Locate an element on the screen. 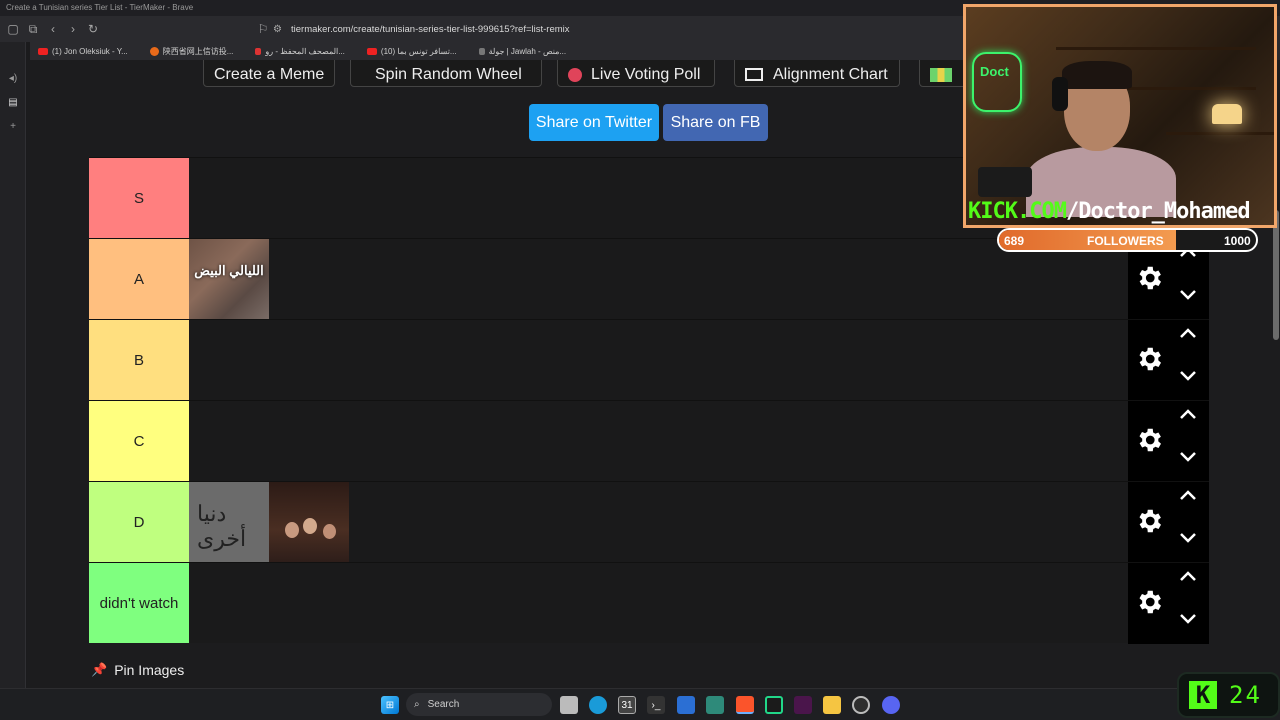 This screenshot has width=1280, height=720. brave-icon is located at coordinates (745, 705).